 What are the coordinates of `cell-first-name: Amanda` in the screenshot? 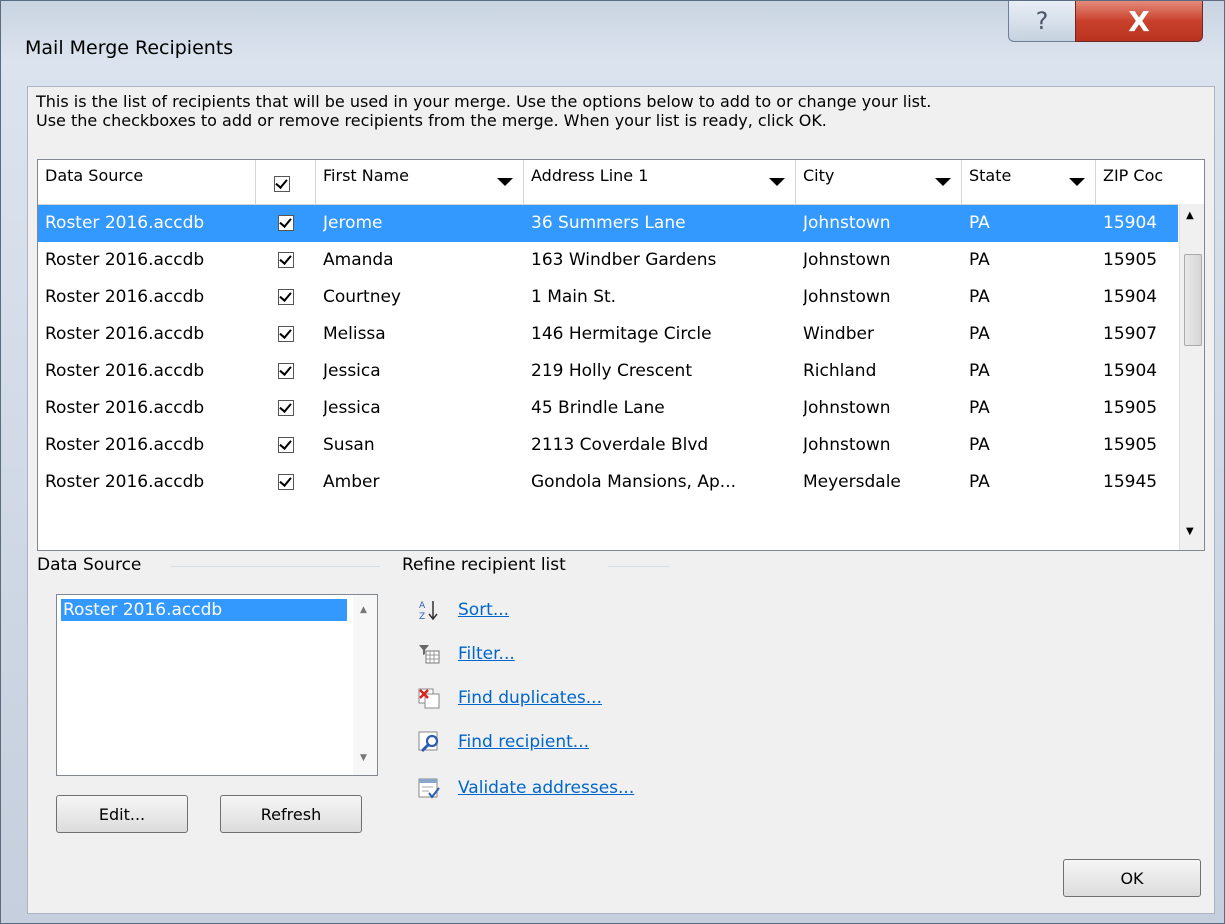 It's located at (358, 260).